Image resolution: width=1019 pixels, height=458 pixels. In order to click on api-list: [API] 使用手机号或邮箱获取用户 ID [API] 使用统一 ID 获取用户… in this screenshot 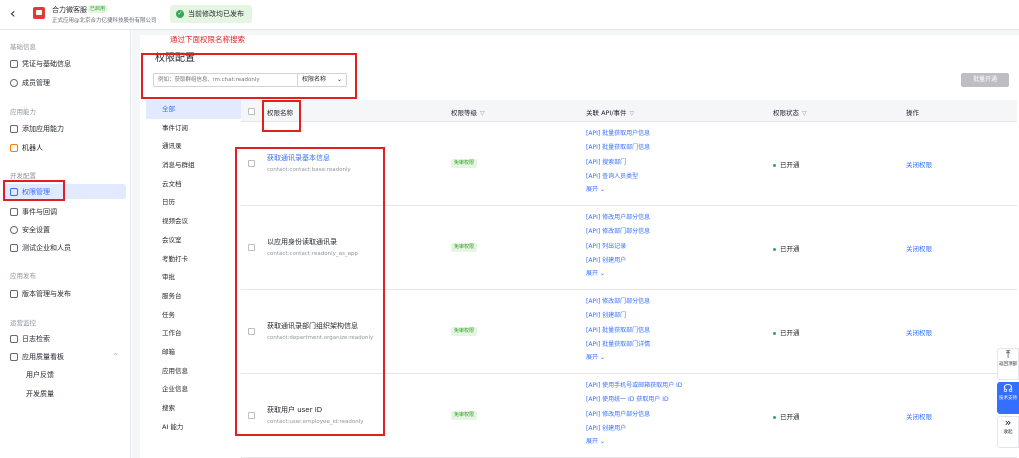, I will do `click(634, 412)`.